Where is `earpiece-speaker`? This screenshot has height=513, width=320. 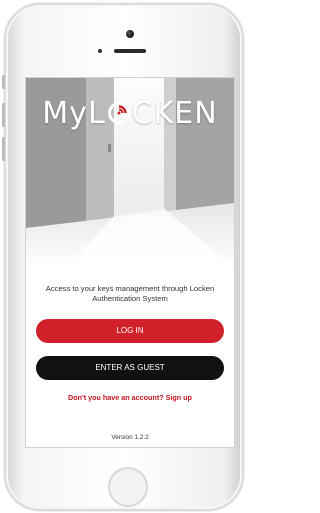 earpiece-speaker is located at coordinates (130, 51).